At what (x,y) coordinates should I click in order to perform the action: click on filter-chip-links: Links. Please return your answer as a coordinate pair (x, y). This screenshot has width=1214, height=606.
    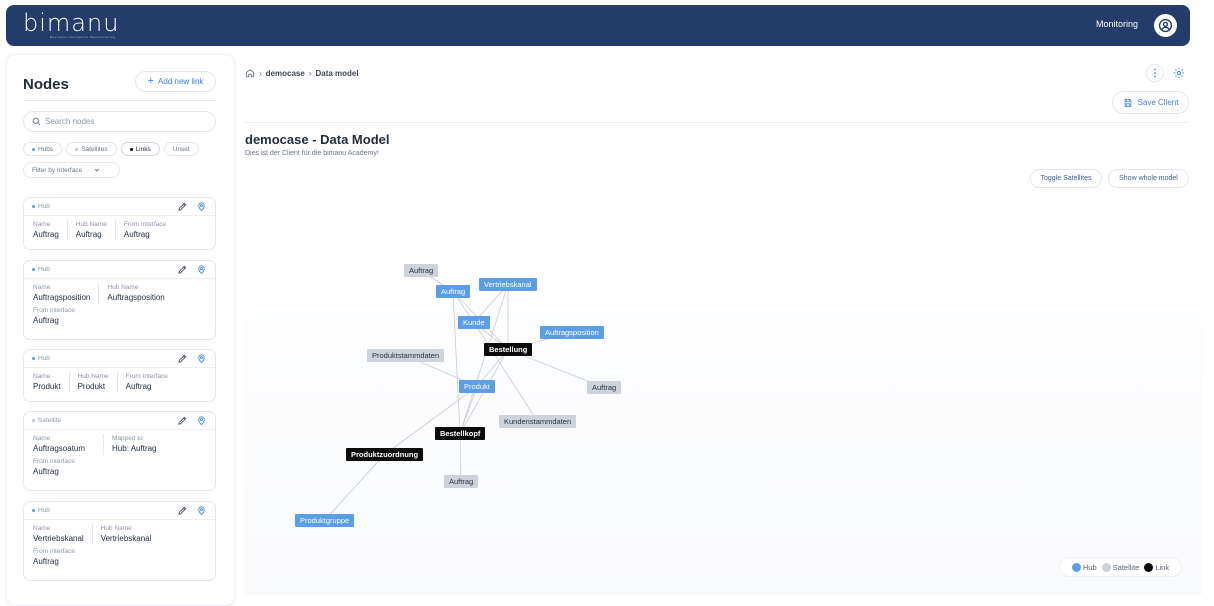
    Looking at the image, I should click on (140, 149).